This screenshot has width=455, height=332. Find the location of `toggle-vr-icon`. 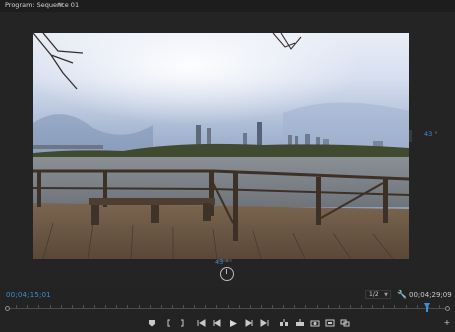

toggle-vr-icon is located at coordinates (330, 323).